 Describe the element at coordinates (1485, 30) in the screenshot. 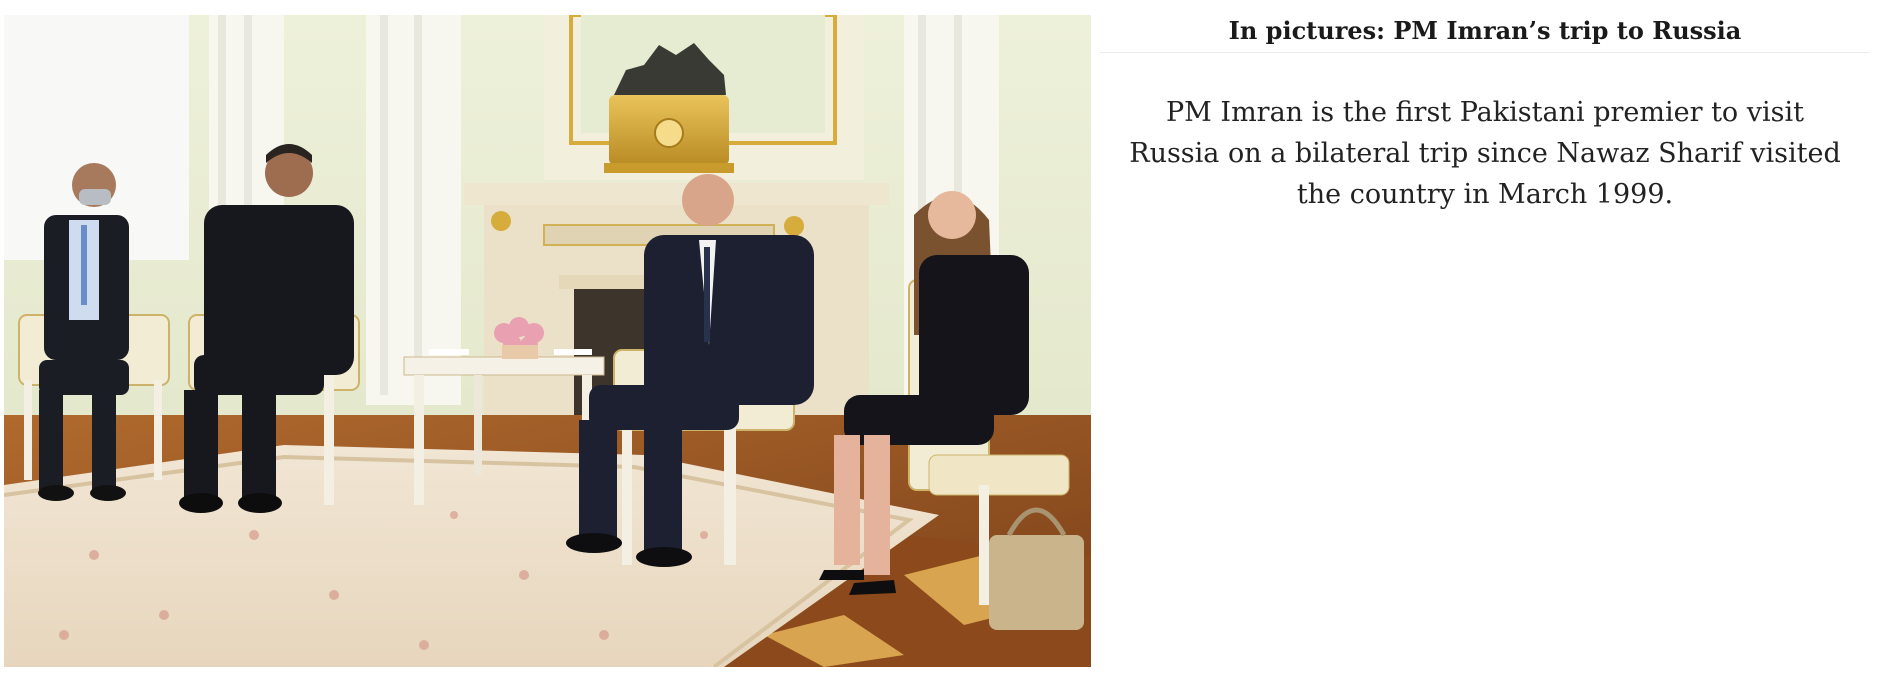

I see `gallery-title: In pictures: PM Imran’s trip to Russia` at that location.